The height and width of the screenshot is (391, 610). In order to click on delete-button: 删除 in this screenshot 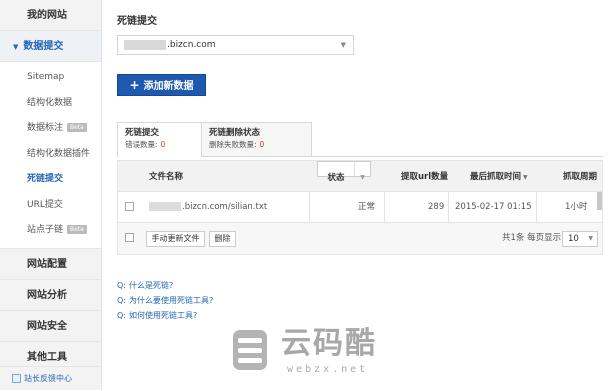, I will do `click(222, 239)`.